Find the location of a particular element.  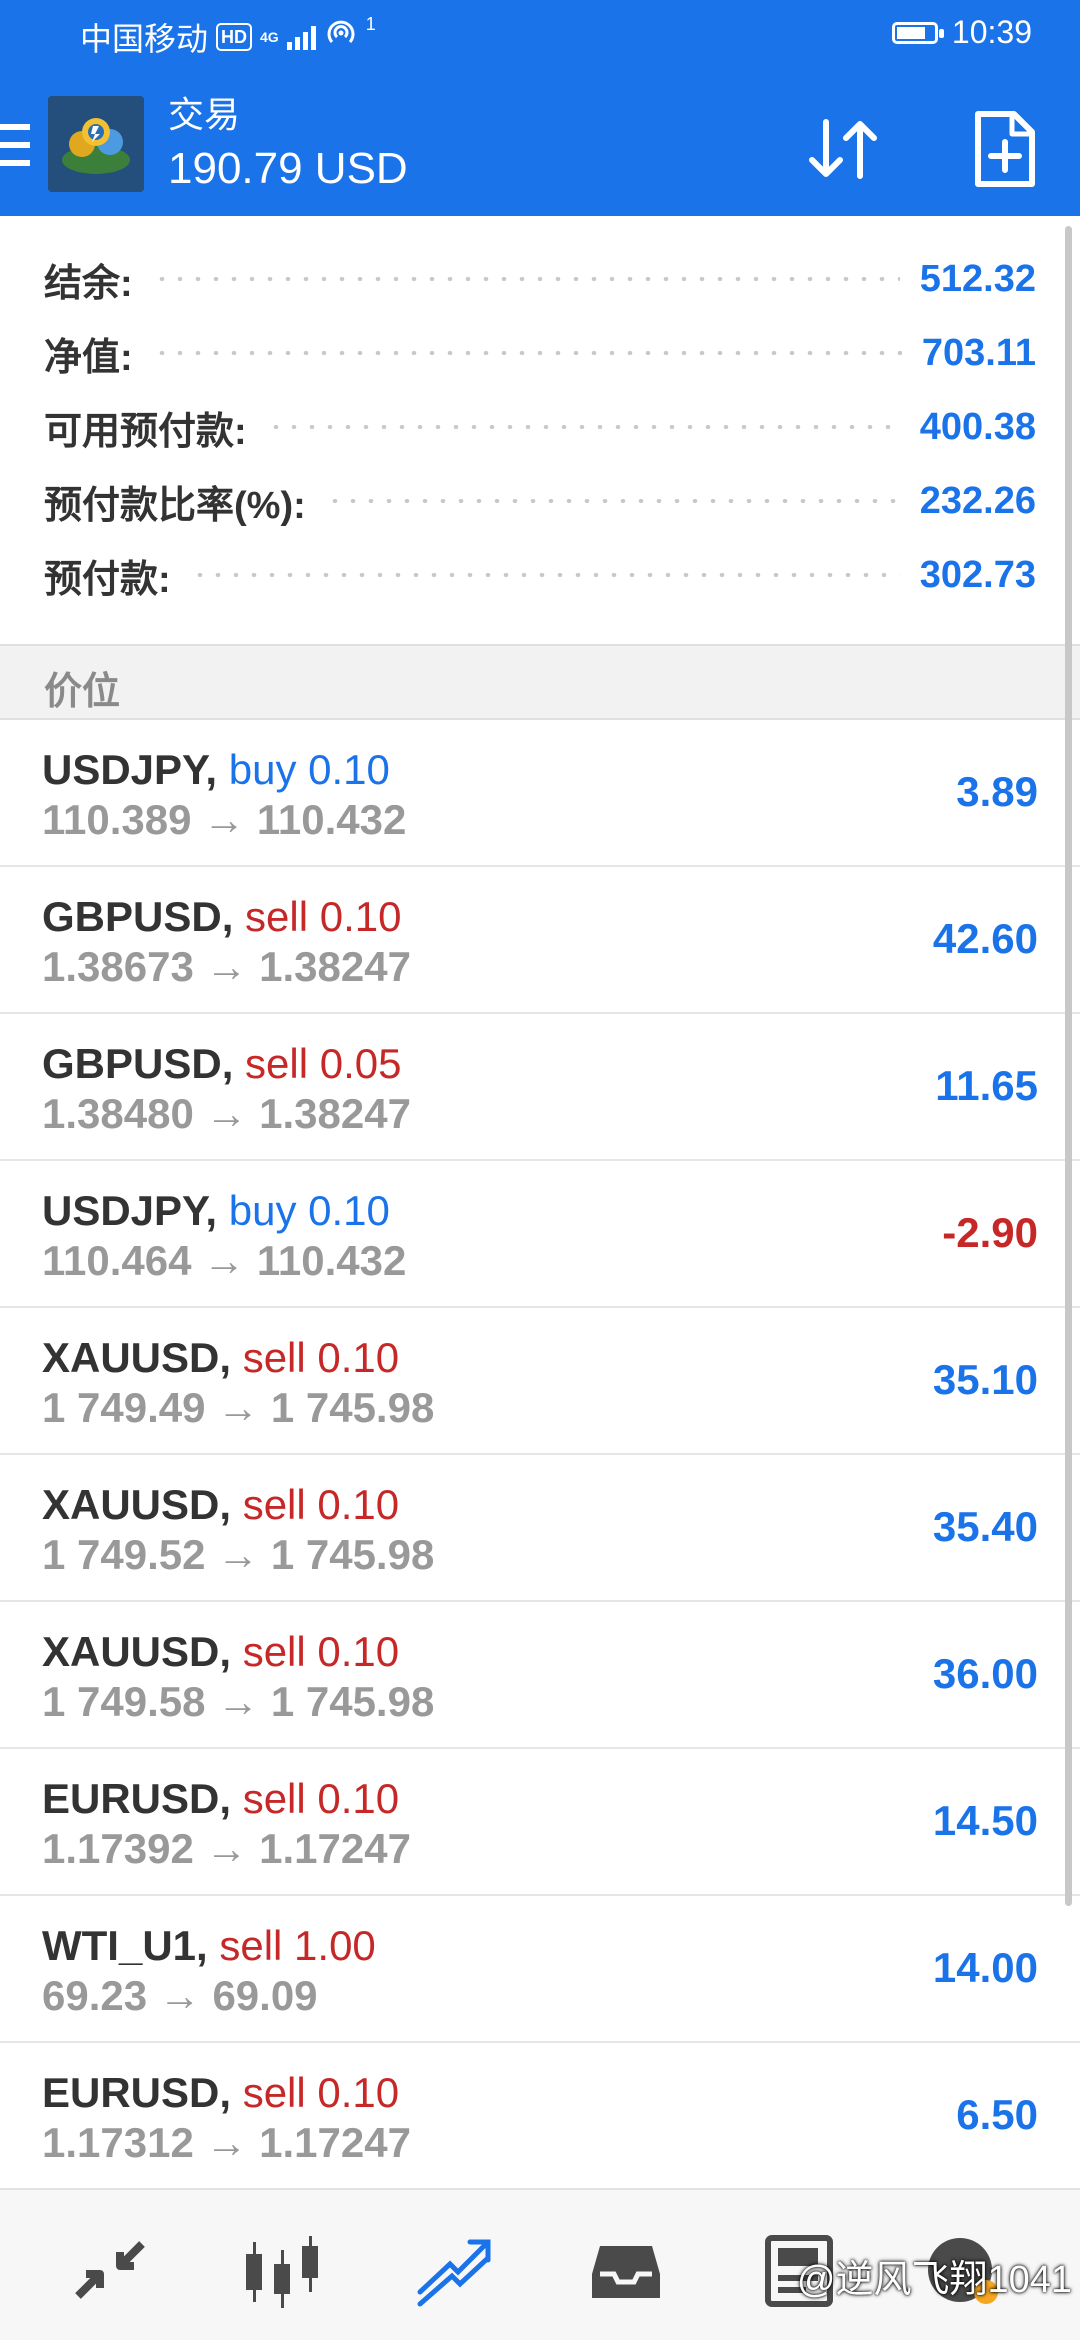

battery-icon is located at coordinates (917, 32).